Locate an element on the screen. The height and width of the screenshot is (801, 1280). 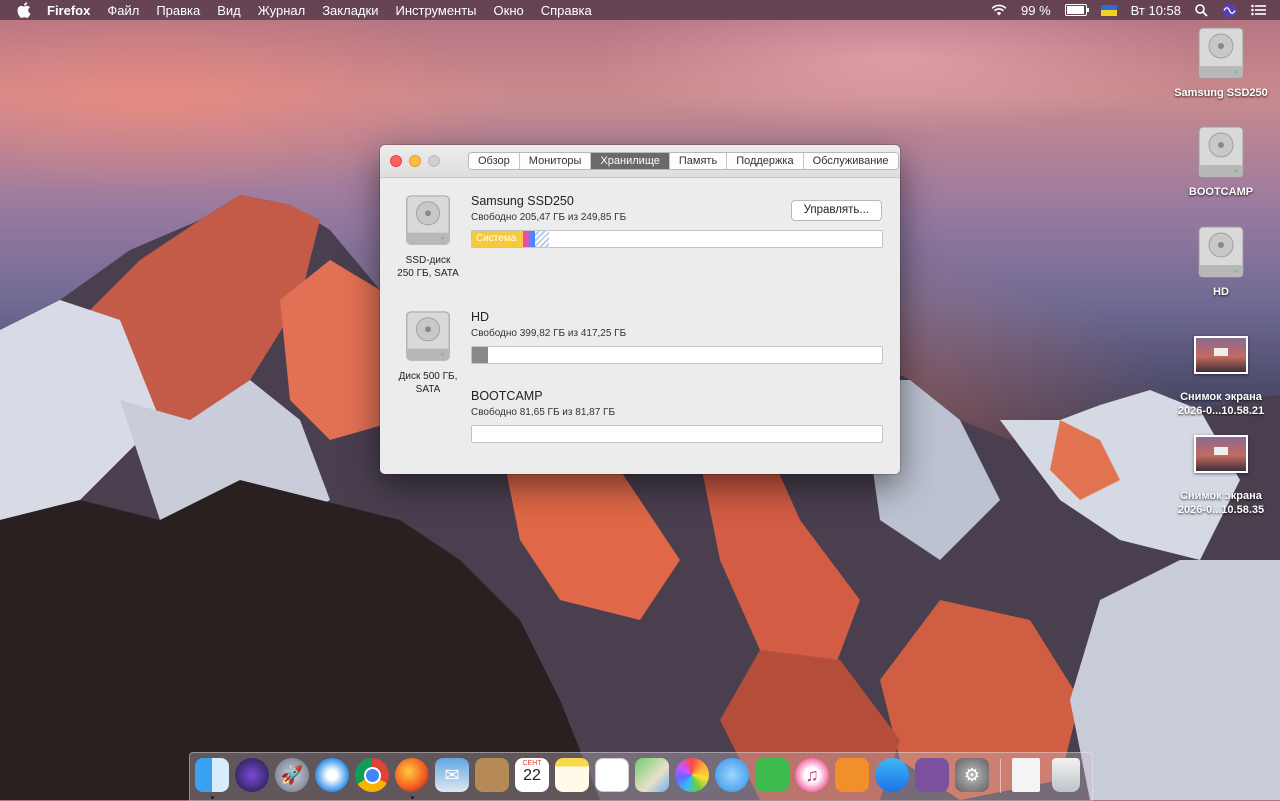
volume-hd: HD Свободно 399,82 ГБ из 417,25 ГБ is located at coordinates (677, 337).